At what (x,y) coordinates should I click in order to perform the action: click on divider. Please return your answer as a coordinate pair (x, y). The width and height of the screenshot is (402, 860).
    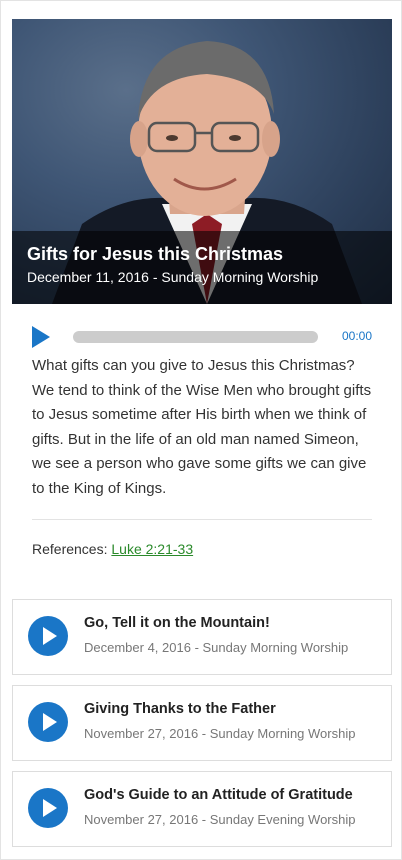
    Looking at the image, I should click on (202, 519).